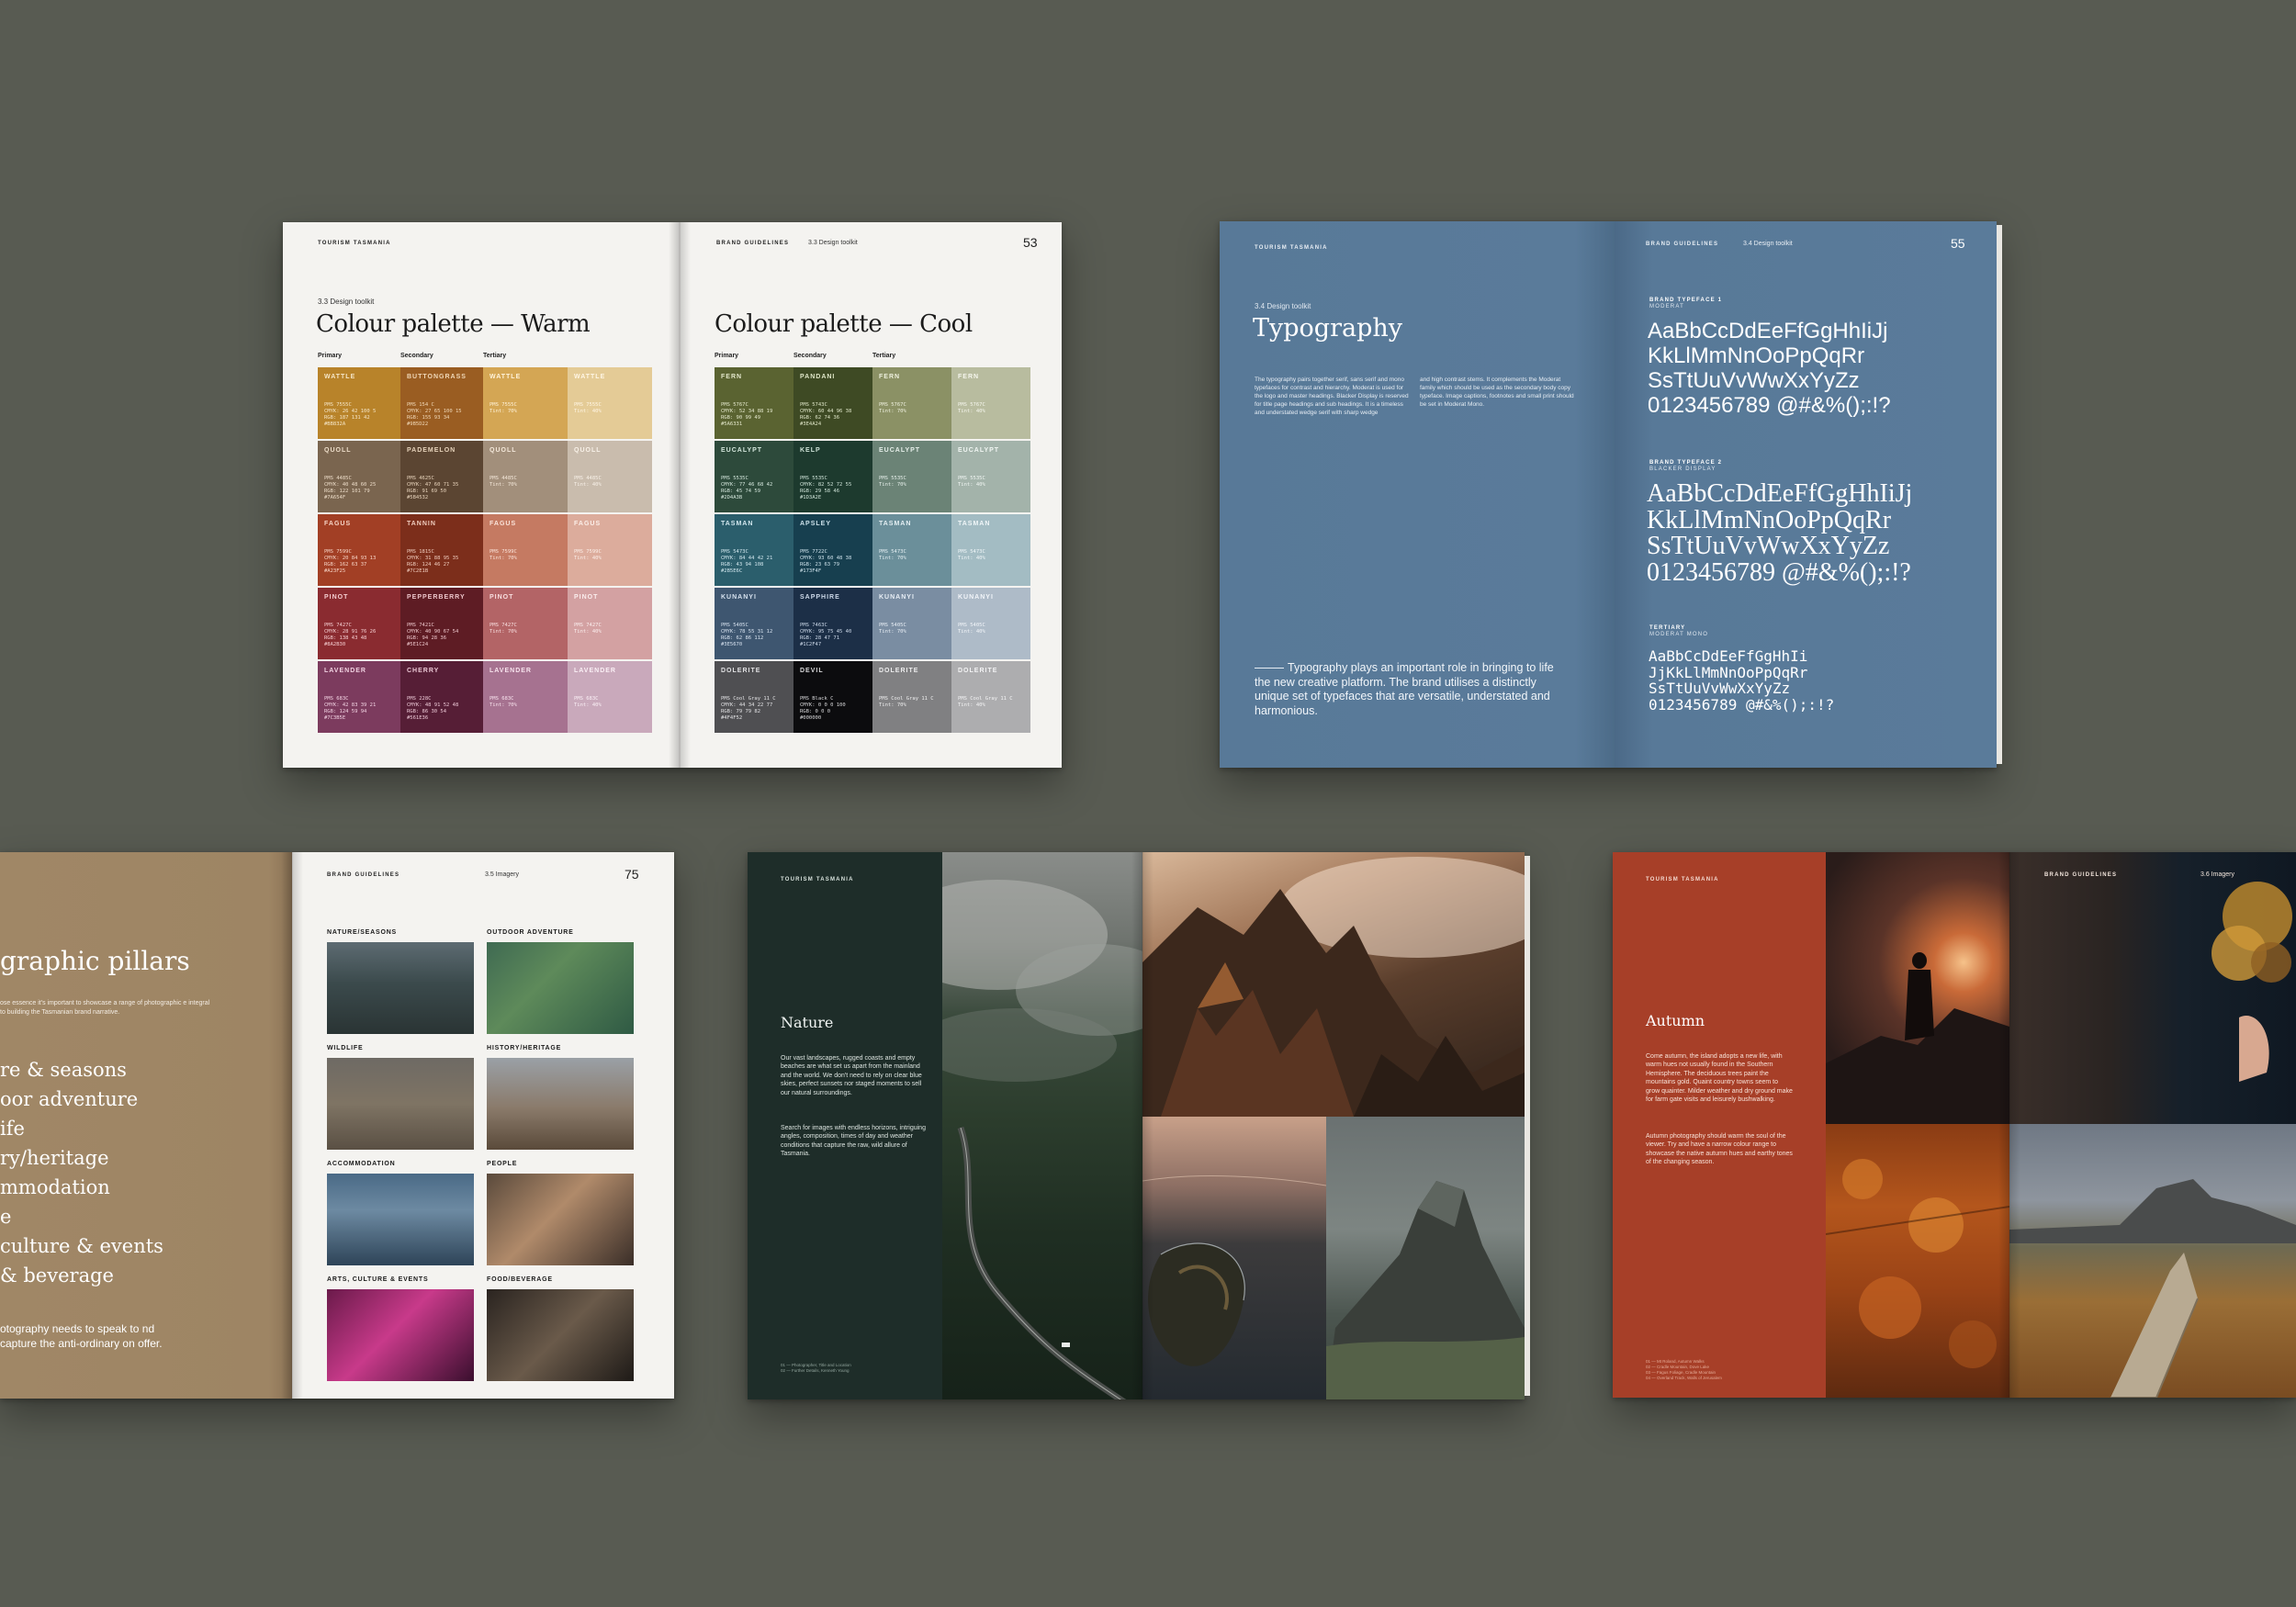  Describe the element at coordinates (502, 1164) in the screenshot. I see `photo-caption: PEOPLE` at that location.